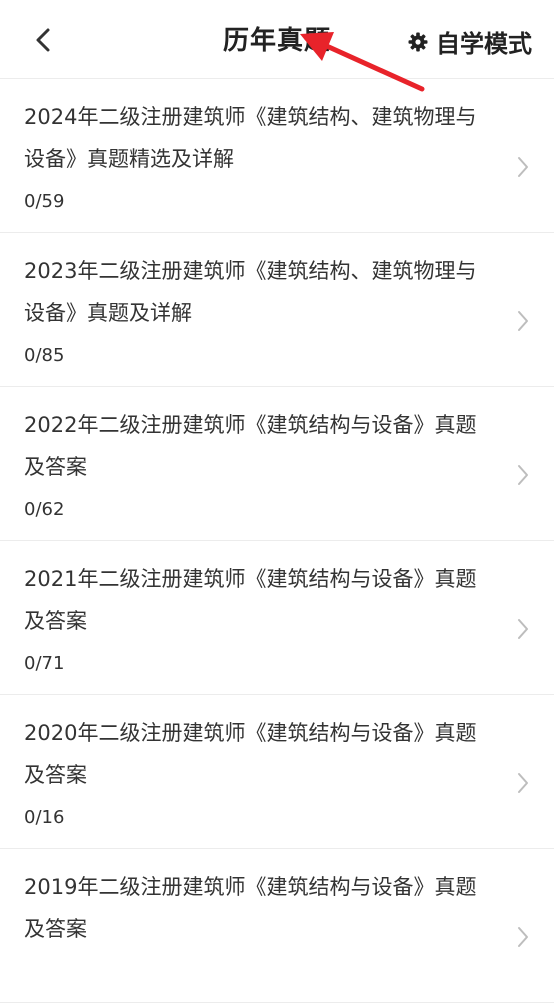 The image size is (554, 1003). Describe the element at coordinates (418, 42) in the screenshot. I see `gear-icon` at that location.